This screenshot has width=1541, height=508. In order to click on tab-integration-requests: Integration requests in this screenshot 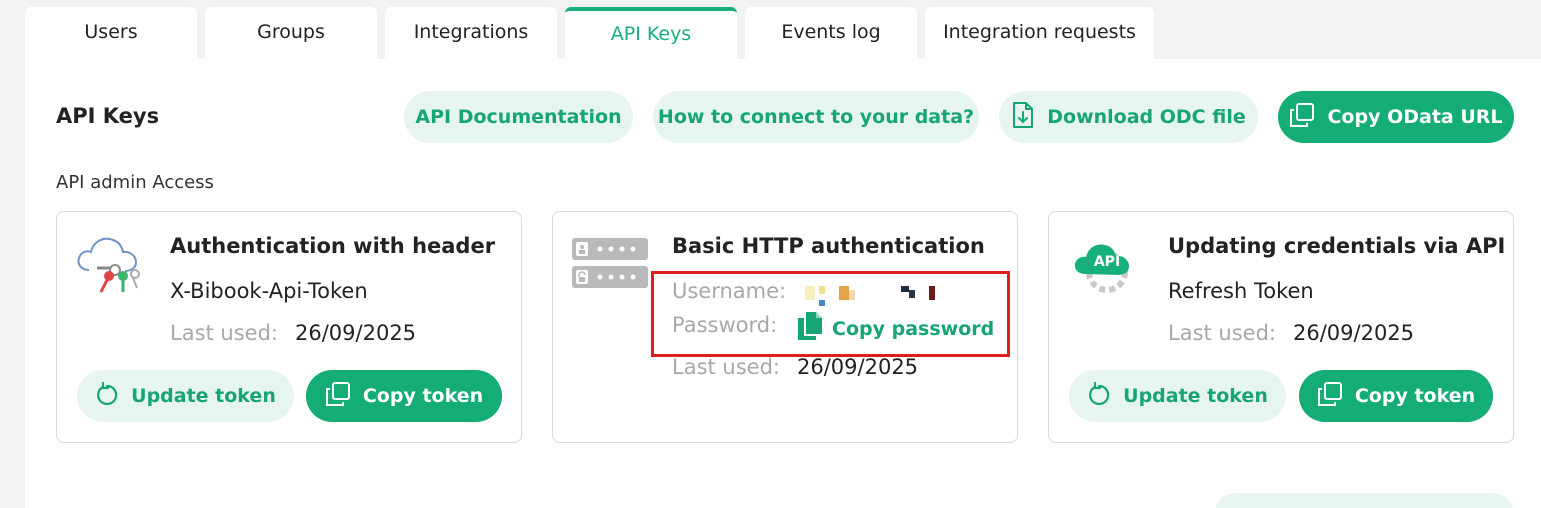, I will do `click(1039, 33)`.